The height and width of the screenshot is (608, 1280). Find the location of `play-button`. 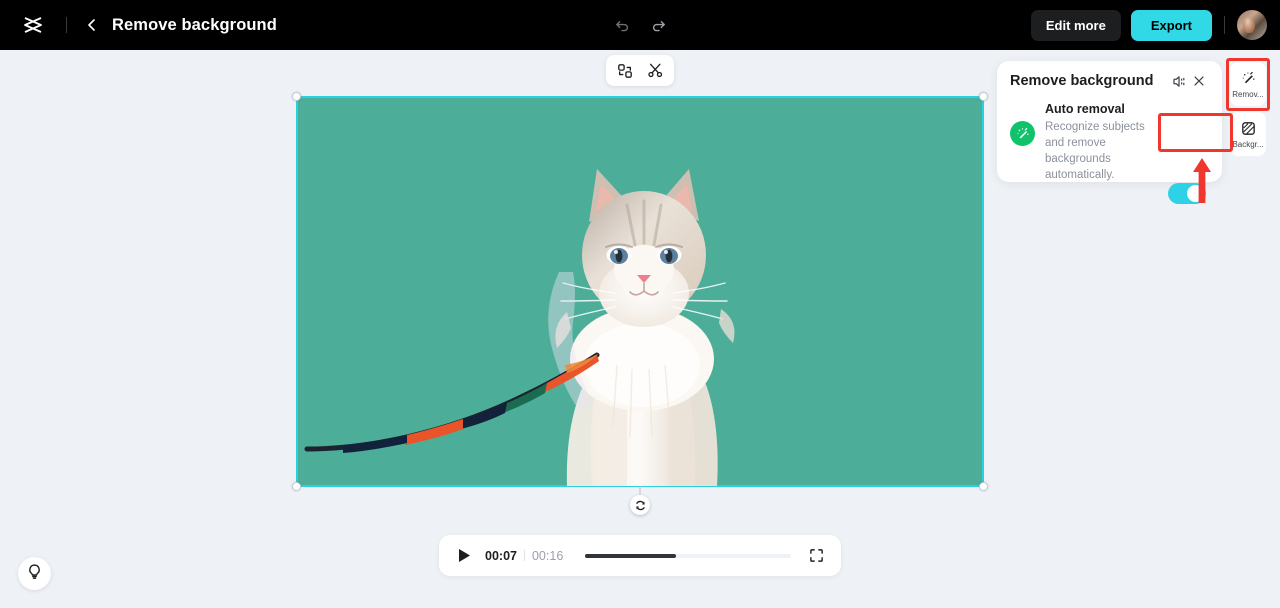

play-button is located at coordinates (464, 556).